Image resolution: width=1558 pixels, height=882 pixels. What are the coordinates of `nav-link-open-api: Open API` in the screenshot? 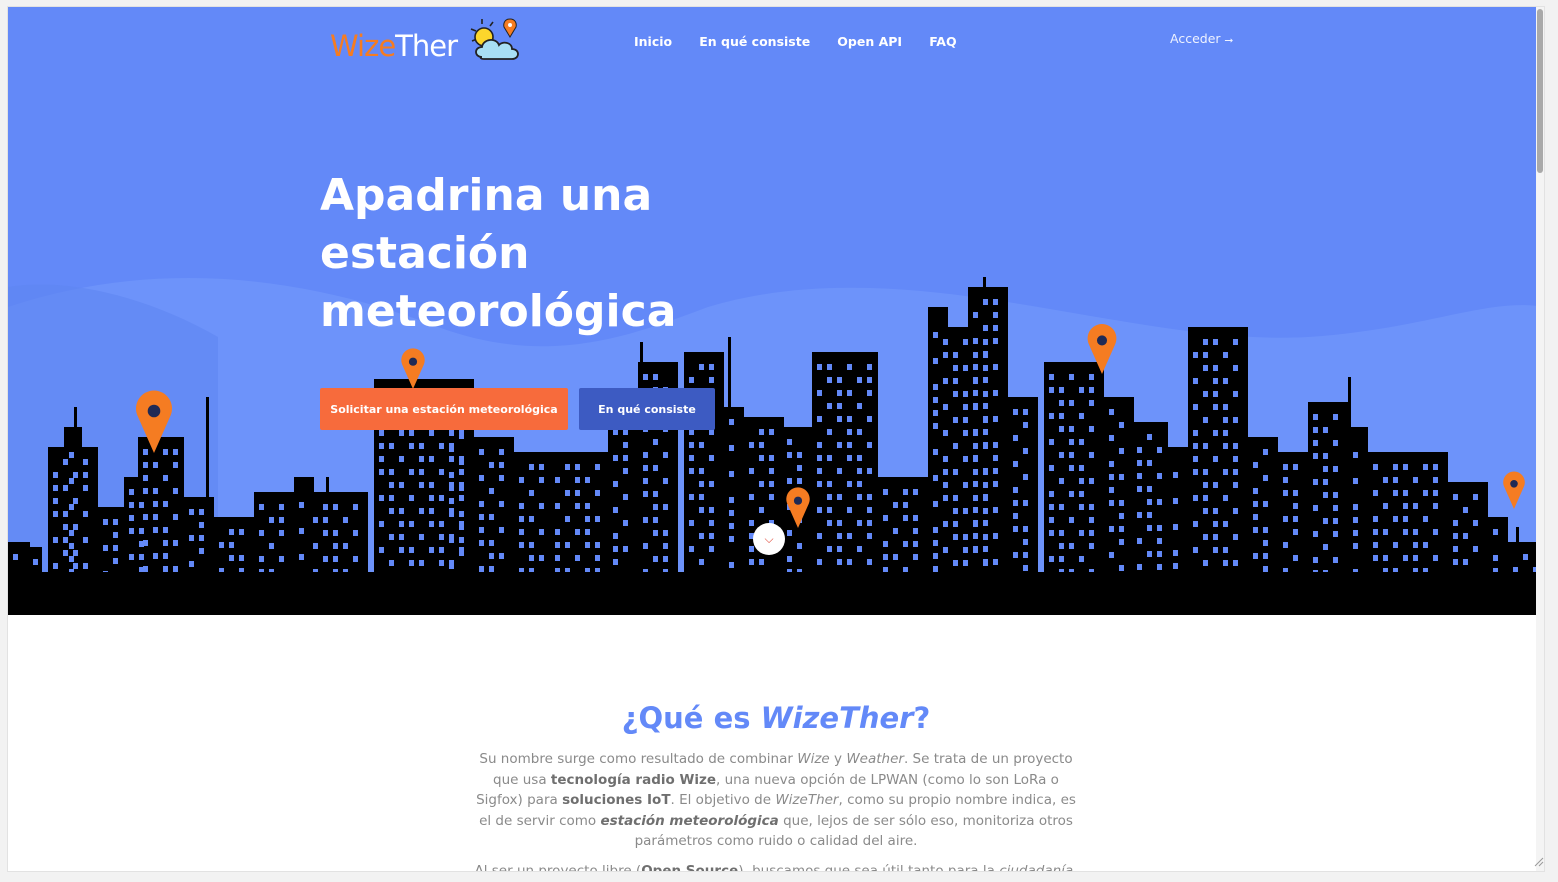 It's located at (869, 41).